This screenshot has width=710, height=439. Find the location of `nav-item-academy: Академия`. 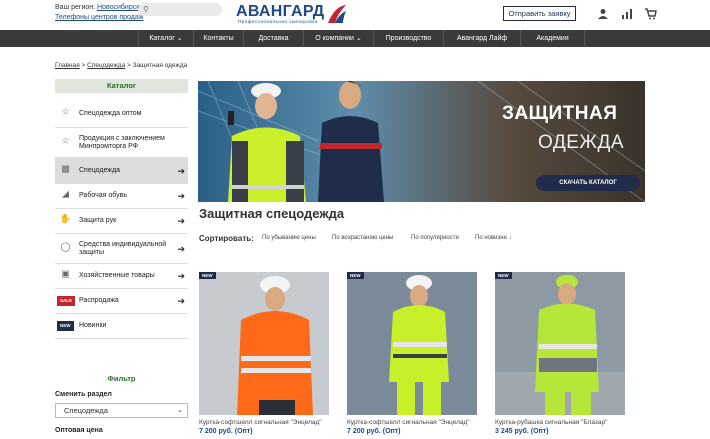

nav-item-academy: Академия is located at coordinates (553, 38).